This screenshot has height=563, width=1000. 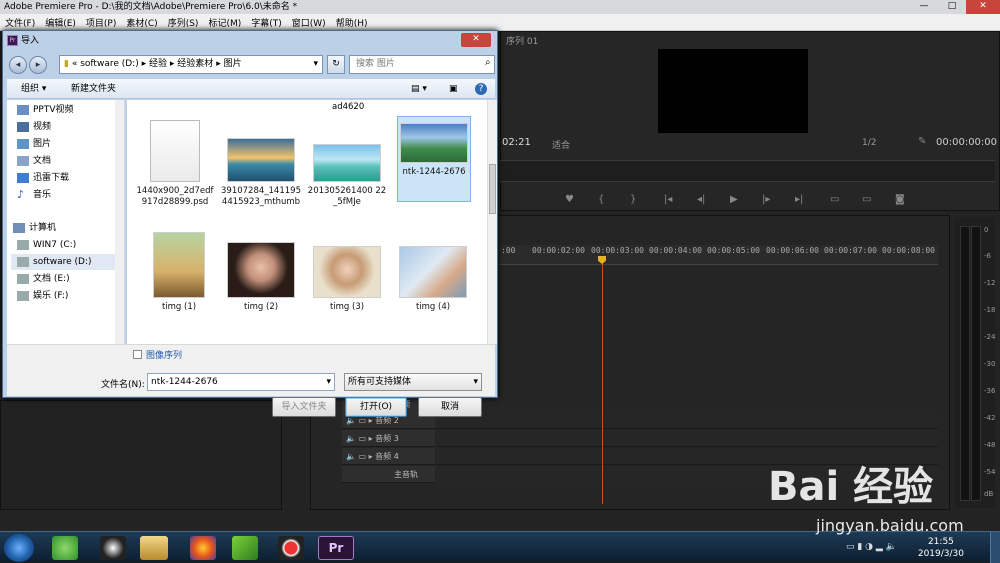 What do you see at coordinates (388, 438) in the screenshot?
I see `track-audio-3: 🔈 ▭ ▸ 音频 3` at bounding box center [388, 438].